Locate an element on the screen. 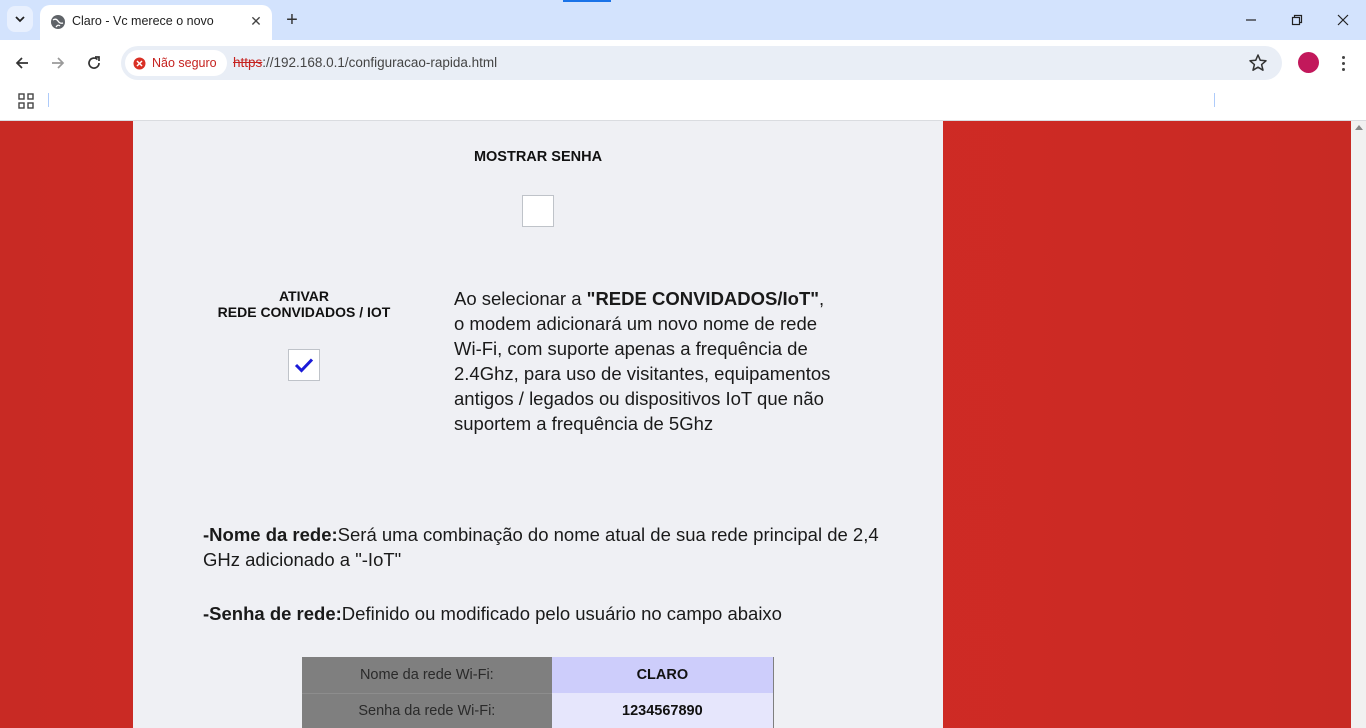 The width and height of the screenshot is (1366, 728). wifi-name-key: Nome da rede Wi-Fi: is located at coordinates (427, 675).